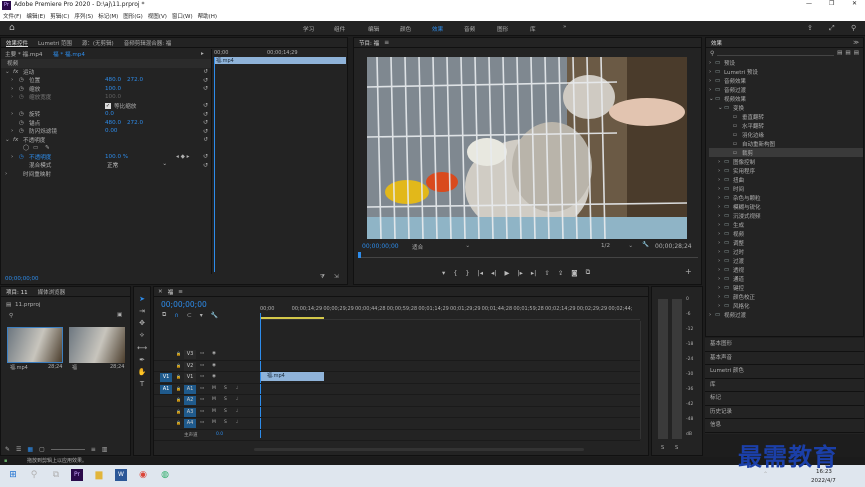  Describe the element at coordinates (786, 107) in the screenshot. I see `effects-tree-item: ⌄ ▭ 变换` at that location.